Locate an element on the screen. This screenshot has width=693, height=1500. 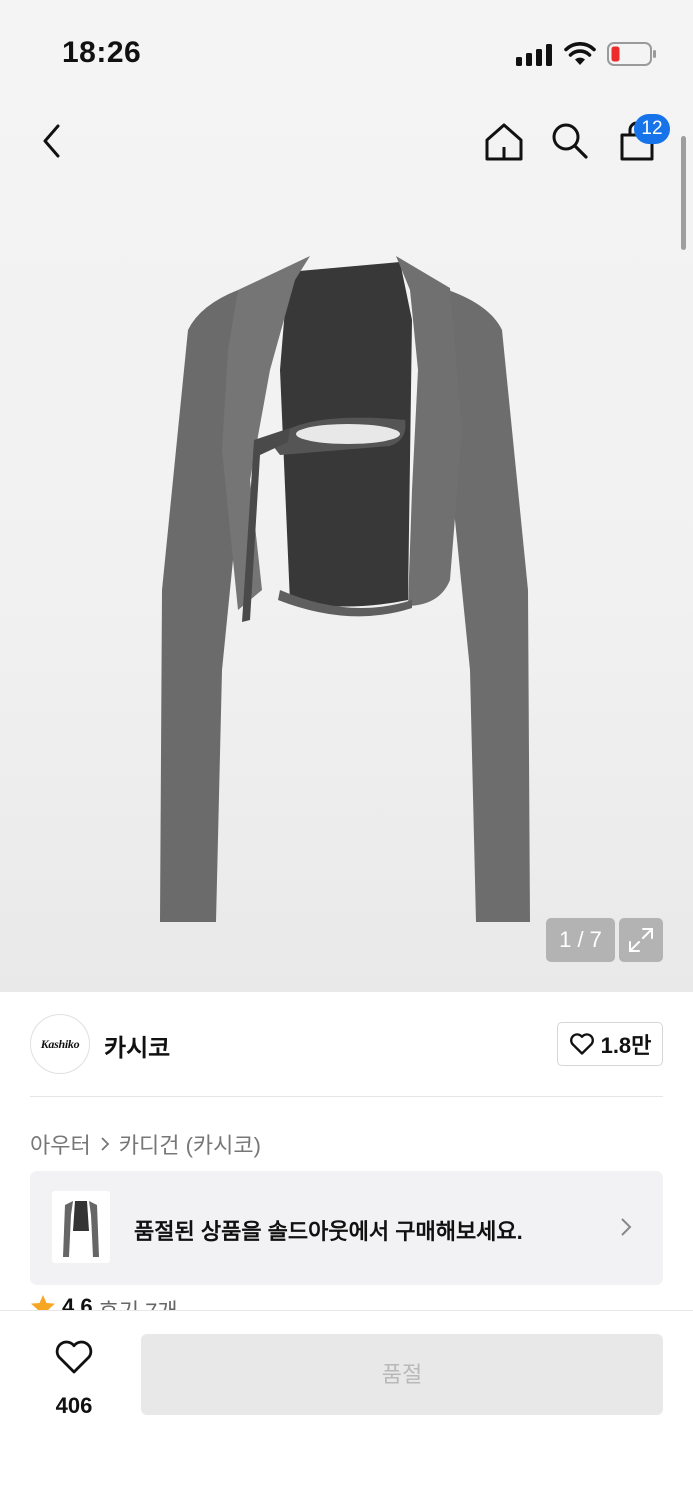
expand-icon is located at coordinates (641, 940).